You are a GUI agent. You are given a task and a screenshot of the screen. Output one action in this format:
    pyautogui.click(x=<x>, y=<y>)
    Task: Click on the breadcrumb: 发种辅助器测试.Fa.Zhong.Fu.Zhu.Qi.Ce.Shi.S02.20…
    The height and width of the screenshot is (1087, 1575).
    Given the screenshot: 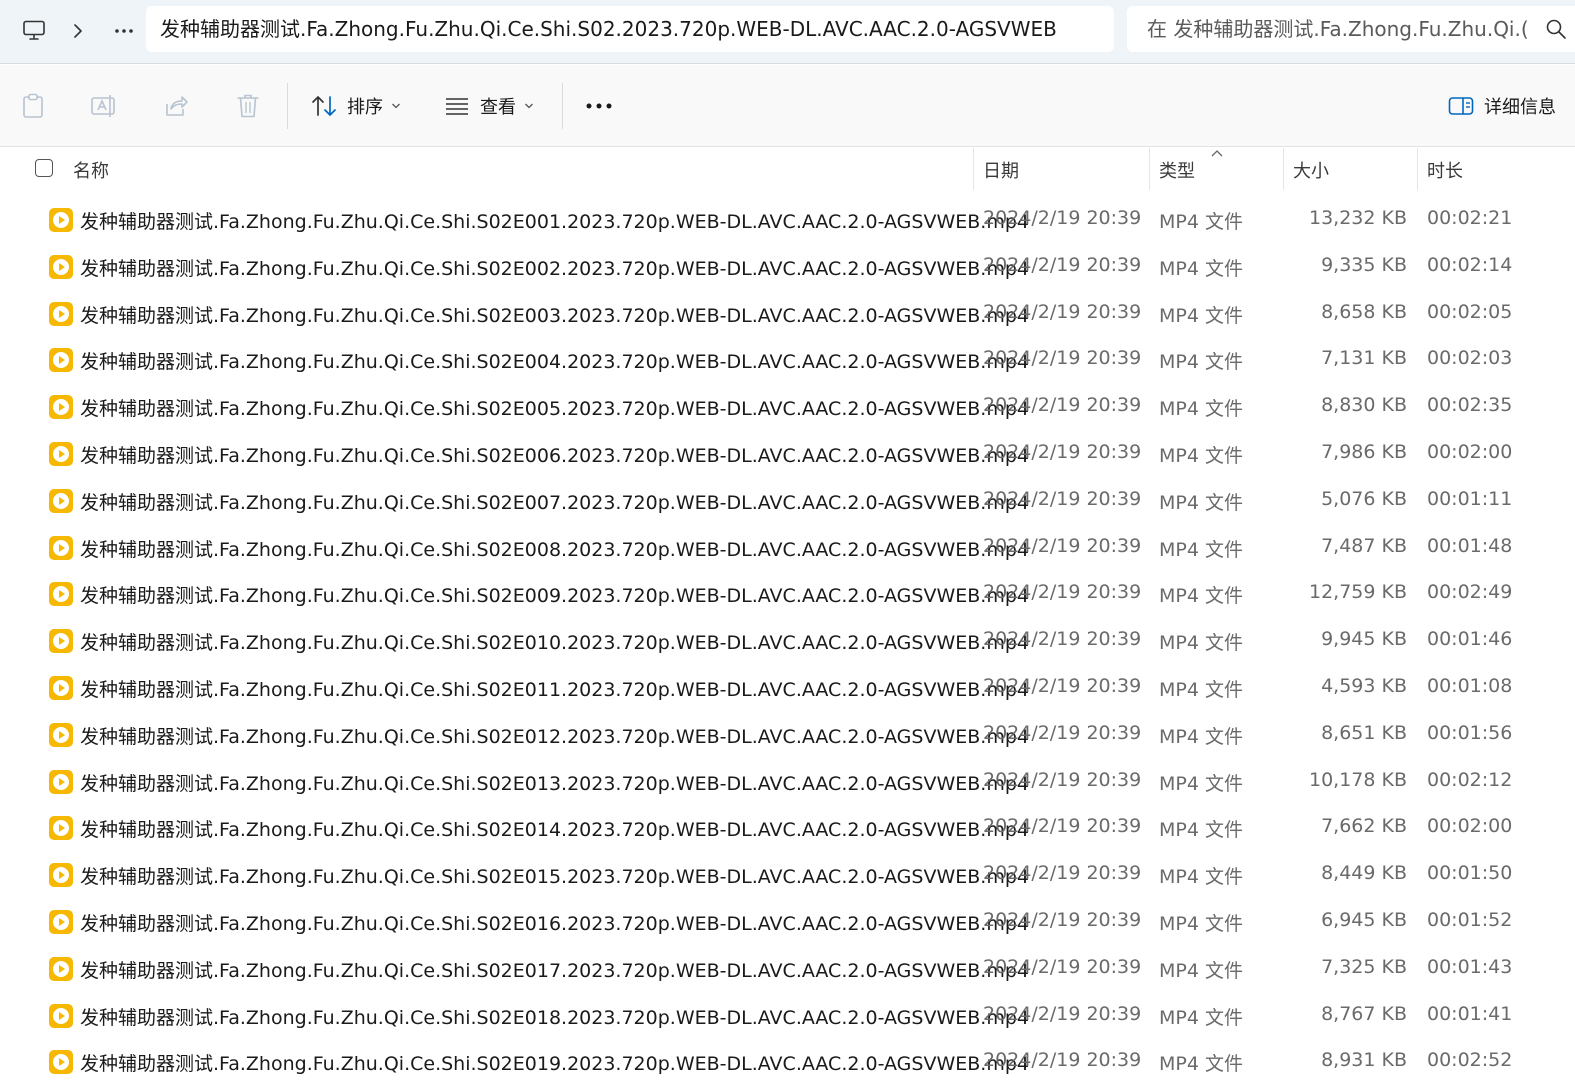 What is the action you would take?
    pyautogui.click(x=630, y=29)
    